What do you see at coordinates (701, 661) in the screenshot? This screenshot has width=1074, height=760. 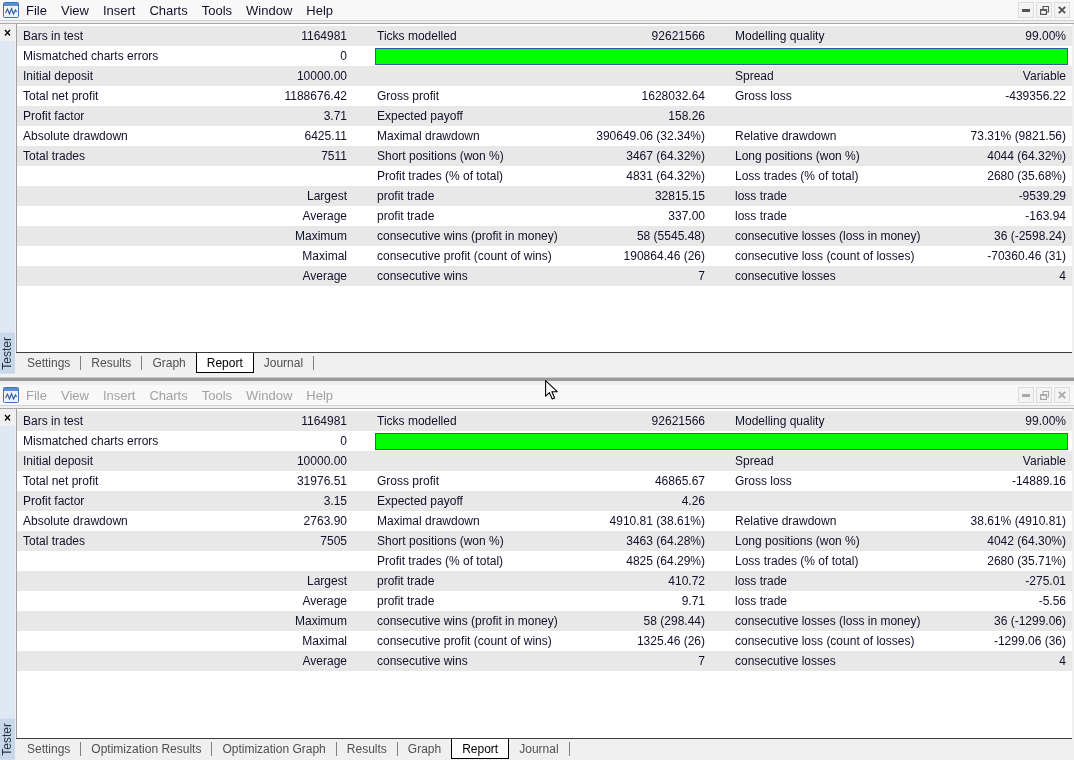 I see `stat-value: 7` at bounding box center [701, 661].